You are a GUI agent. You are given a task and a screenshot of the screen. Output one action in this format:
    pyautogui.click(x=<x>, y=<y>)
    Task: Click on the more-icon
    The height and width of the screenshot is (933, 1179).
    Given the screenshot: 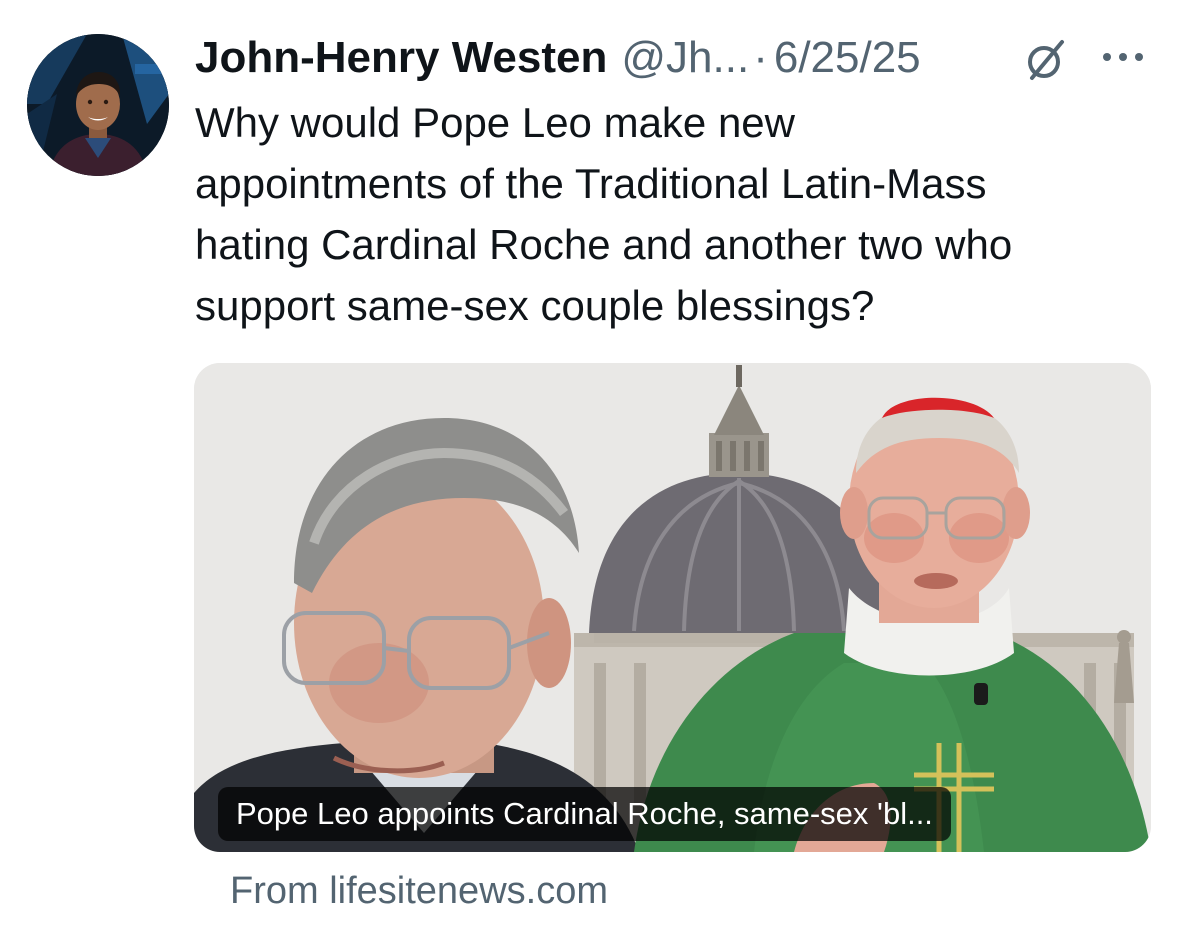 What is the action you would take?
    pyautogui.click(x=1123, y=57)
    